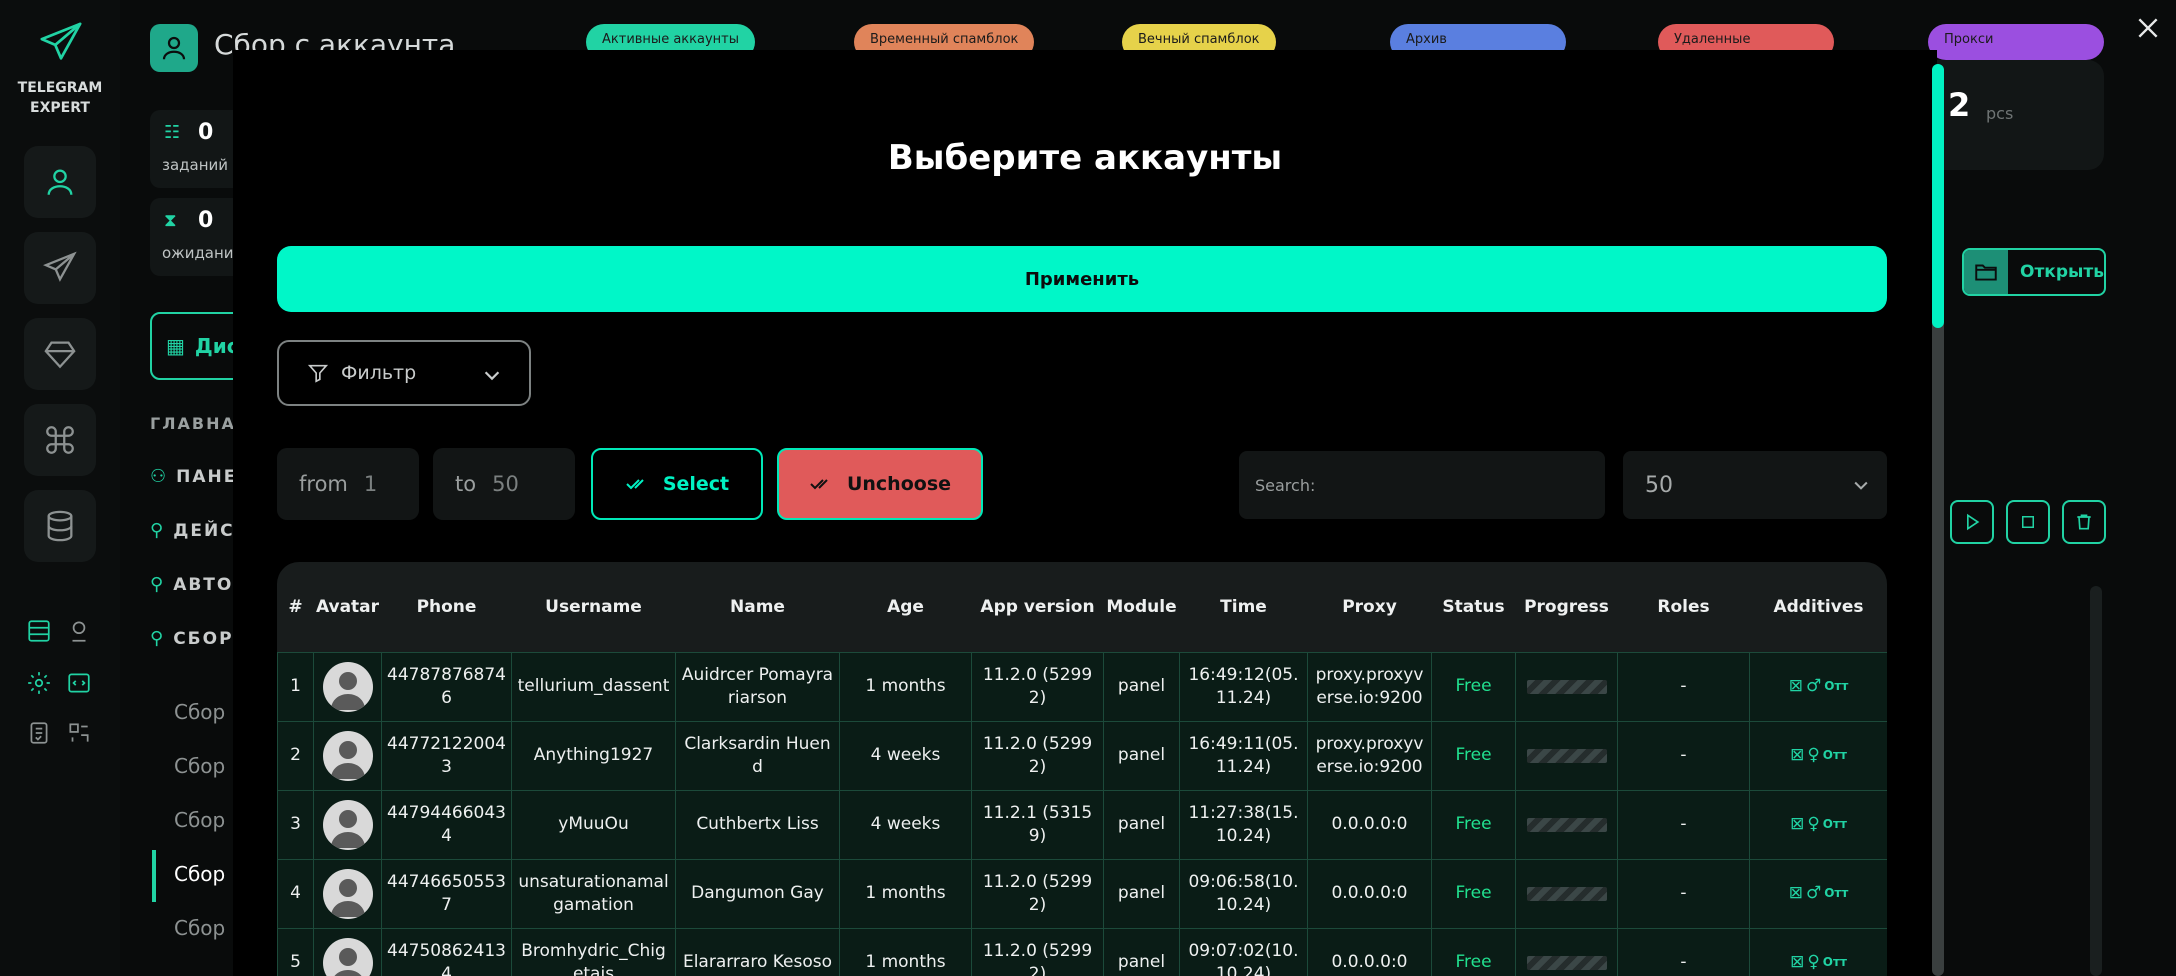 Image resolution: width=2176 pixels, height=976 pixels. I want to click on menu-item-collect: ⚲ СБОР, so click(192, 638).